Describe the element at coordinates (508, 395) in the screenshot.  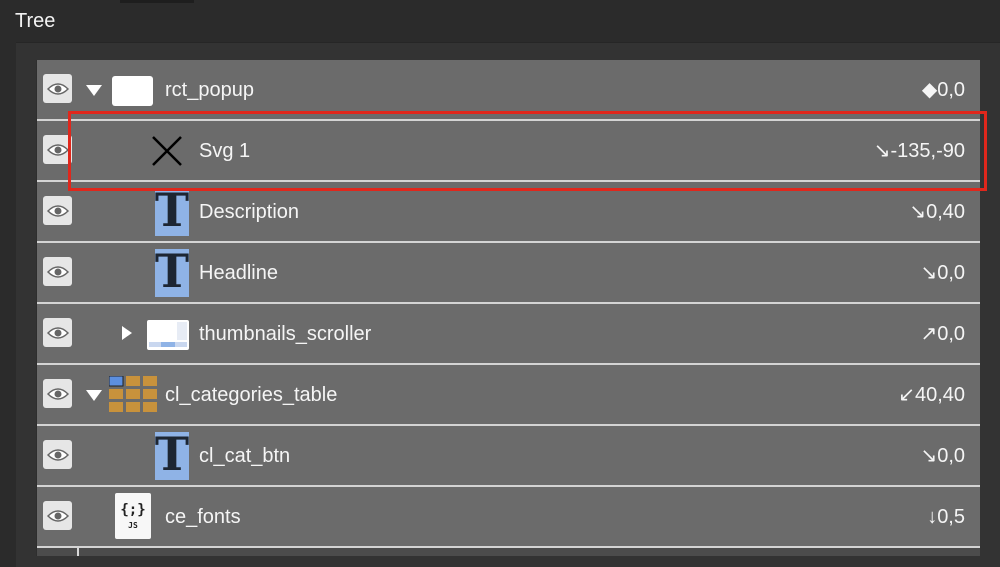
I see `tree-row-cl-categories-table: cl_categories_table ↙40,40` at that location.